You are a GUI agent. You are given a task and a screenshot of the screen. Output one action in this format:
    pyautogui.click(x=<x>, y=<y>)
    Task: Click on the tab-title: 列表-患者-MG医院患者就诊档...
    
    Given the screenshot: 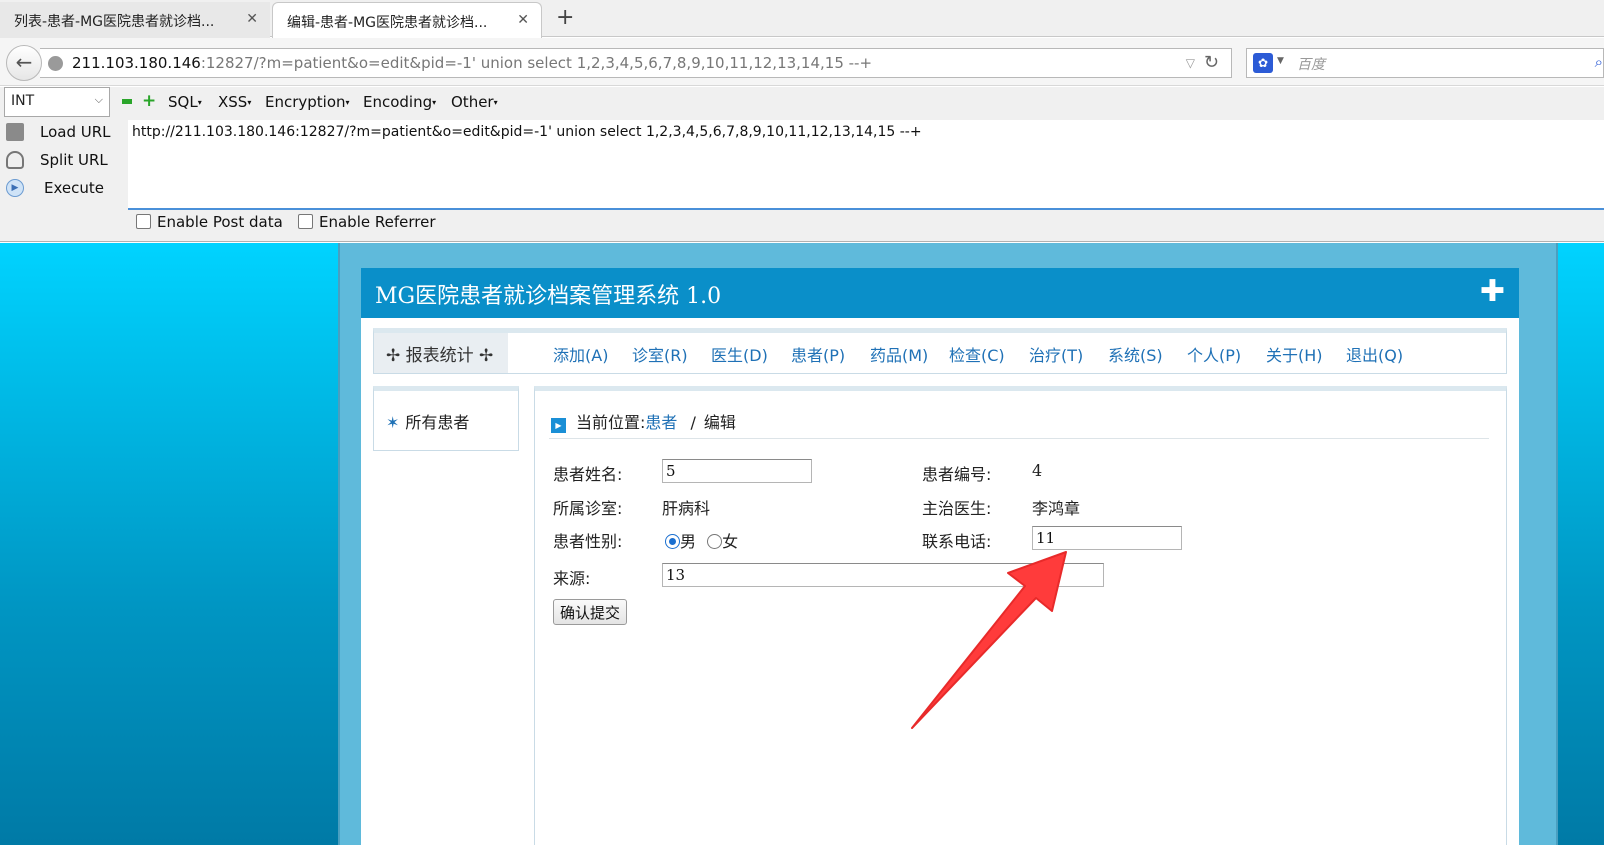 What is the action you would take?
    pyautogui.click(x=114, y=22)
    